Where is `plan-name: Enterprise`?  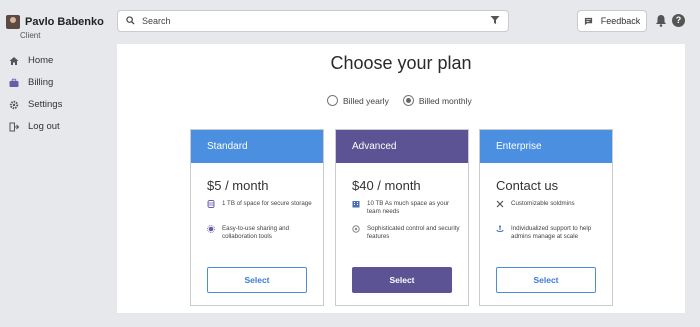 plan-name: Enterprise is located at coordinates (546, 146).